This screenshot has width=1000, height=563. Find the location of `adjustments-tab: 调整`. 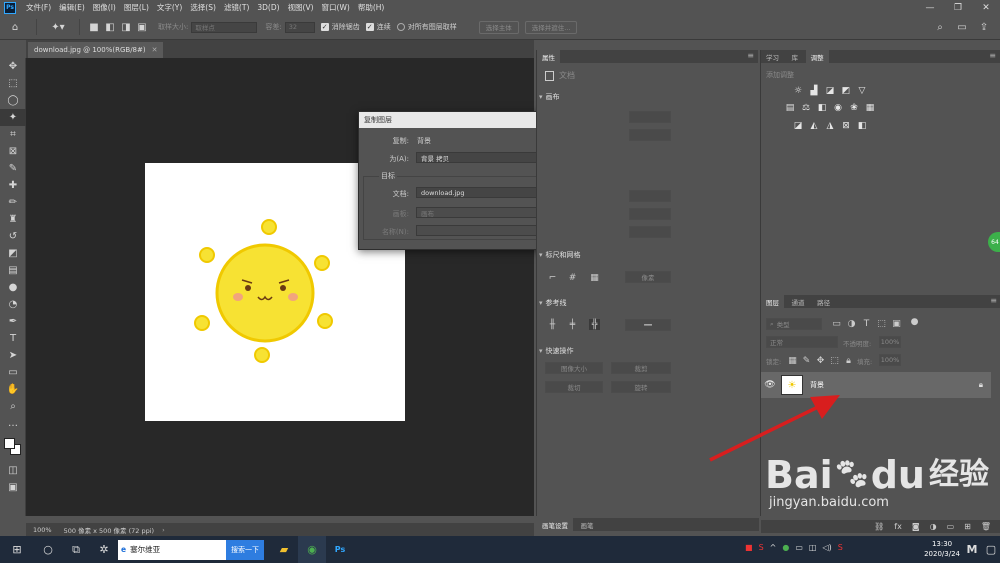

adjustments-tab: 调整 is located at coordinates (817, 56).